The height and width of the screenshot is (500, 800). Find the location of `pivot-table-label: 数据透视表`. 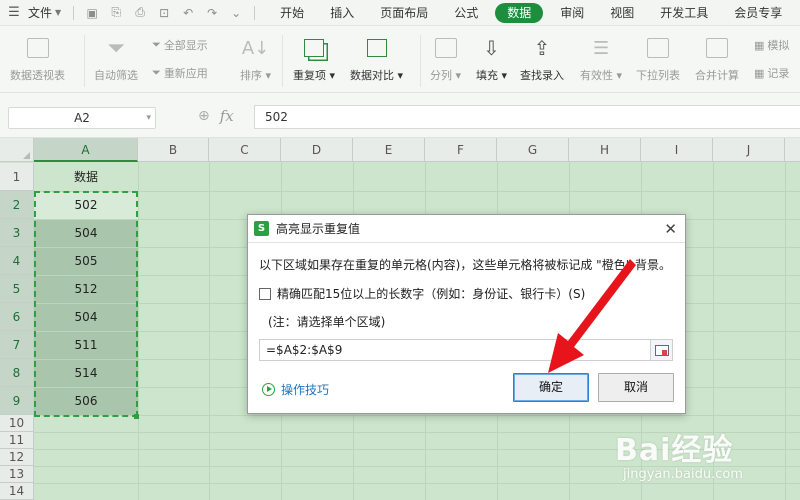

pivot-table-label: 数据透视表 is located at coordinates (37, 75).